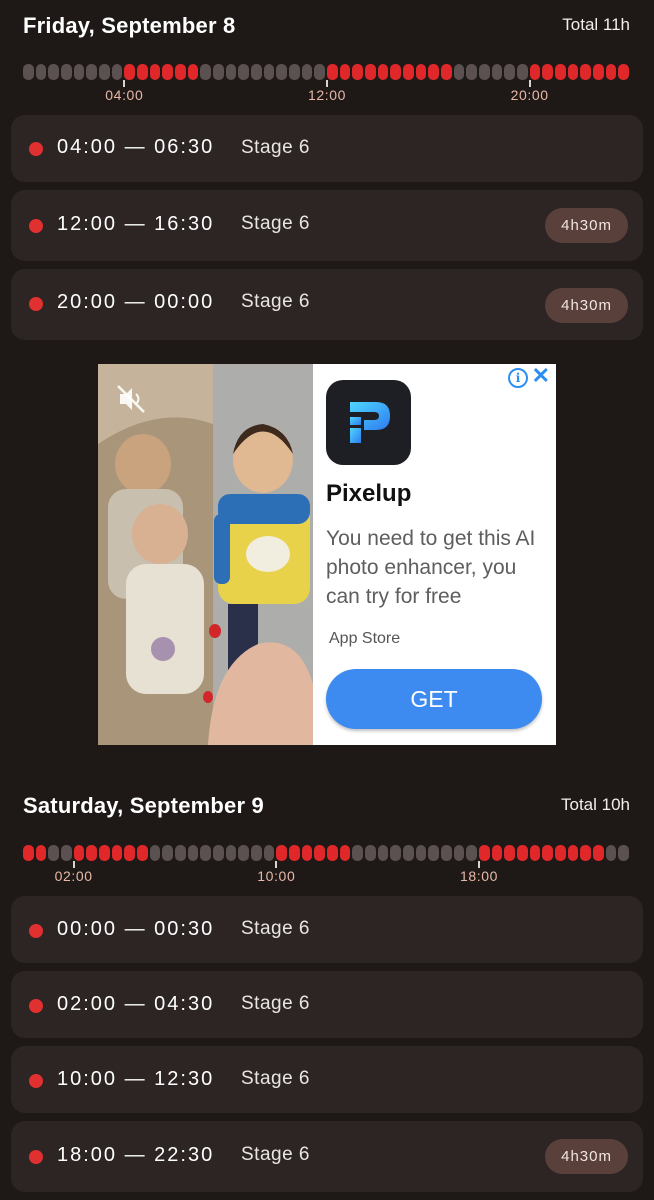 This screenshot has height=1200, width=654. Describe the element at coordinates (327, 95) in the screenshot. I see `timeline-tick-label: 12:00` at that location.